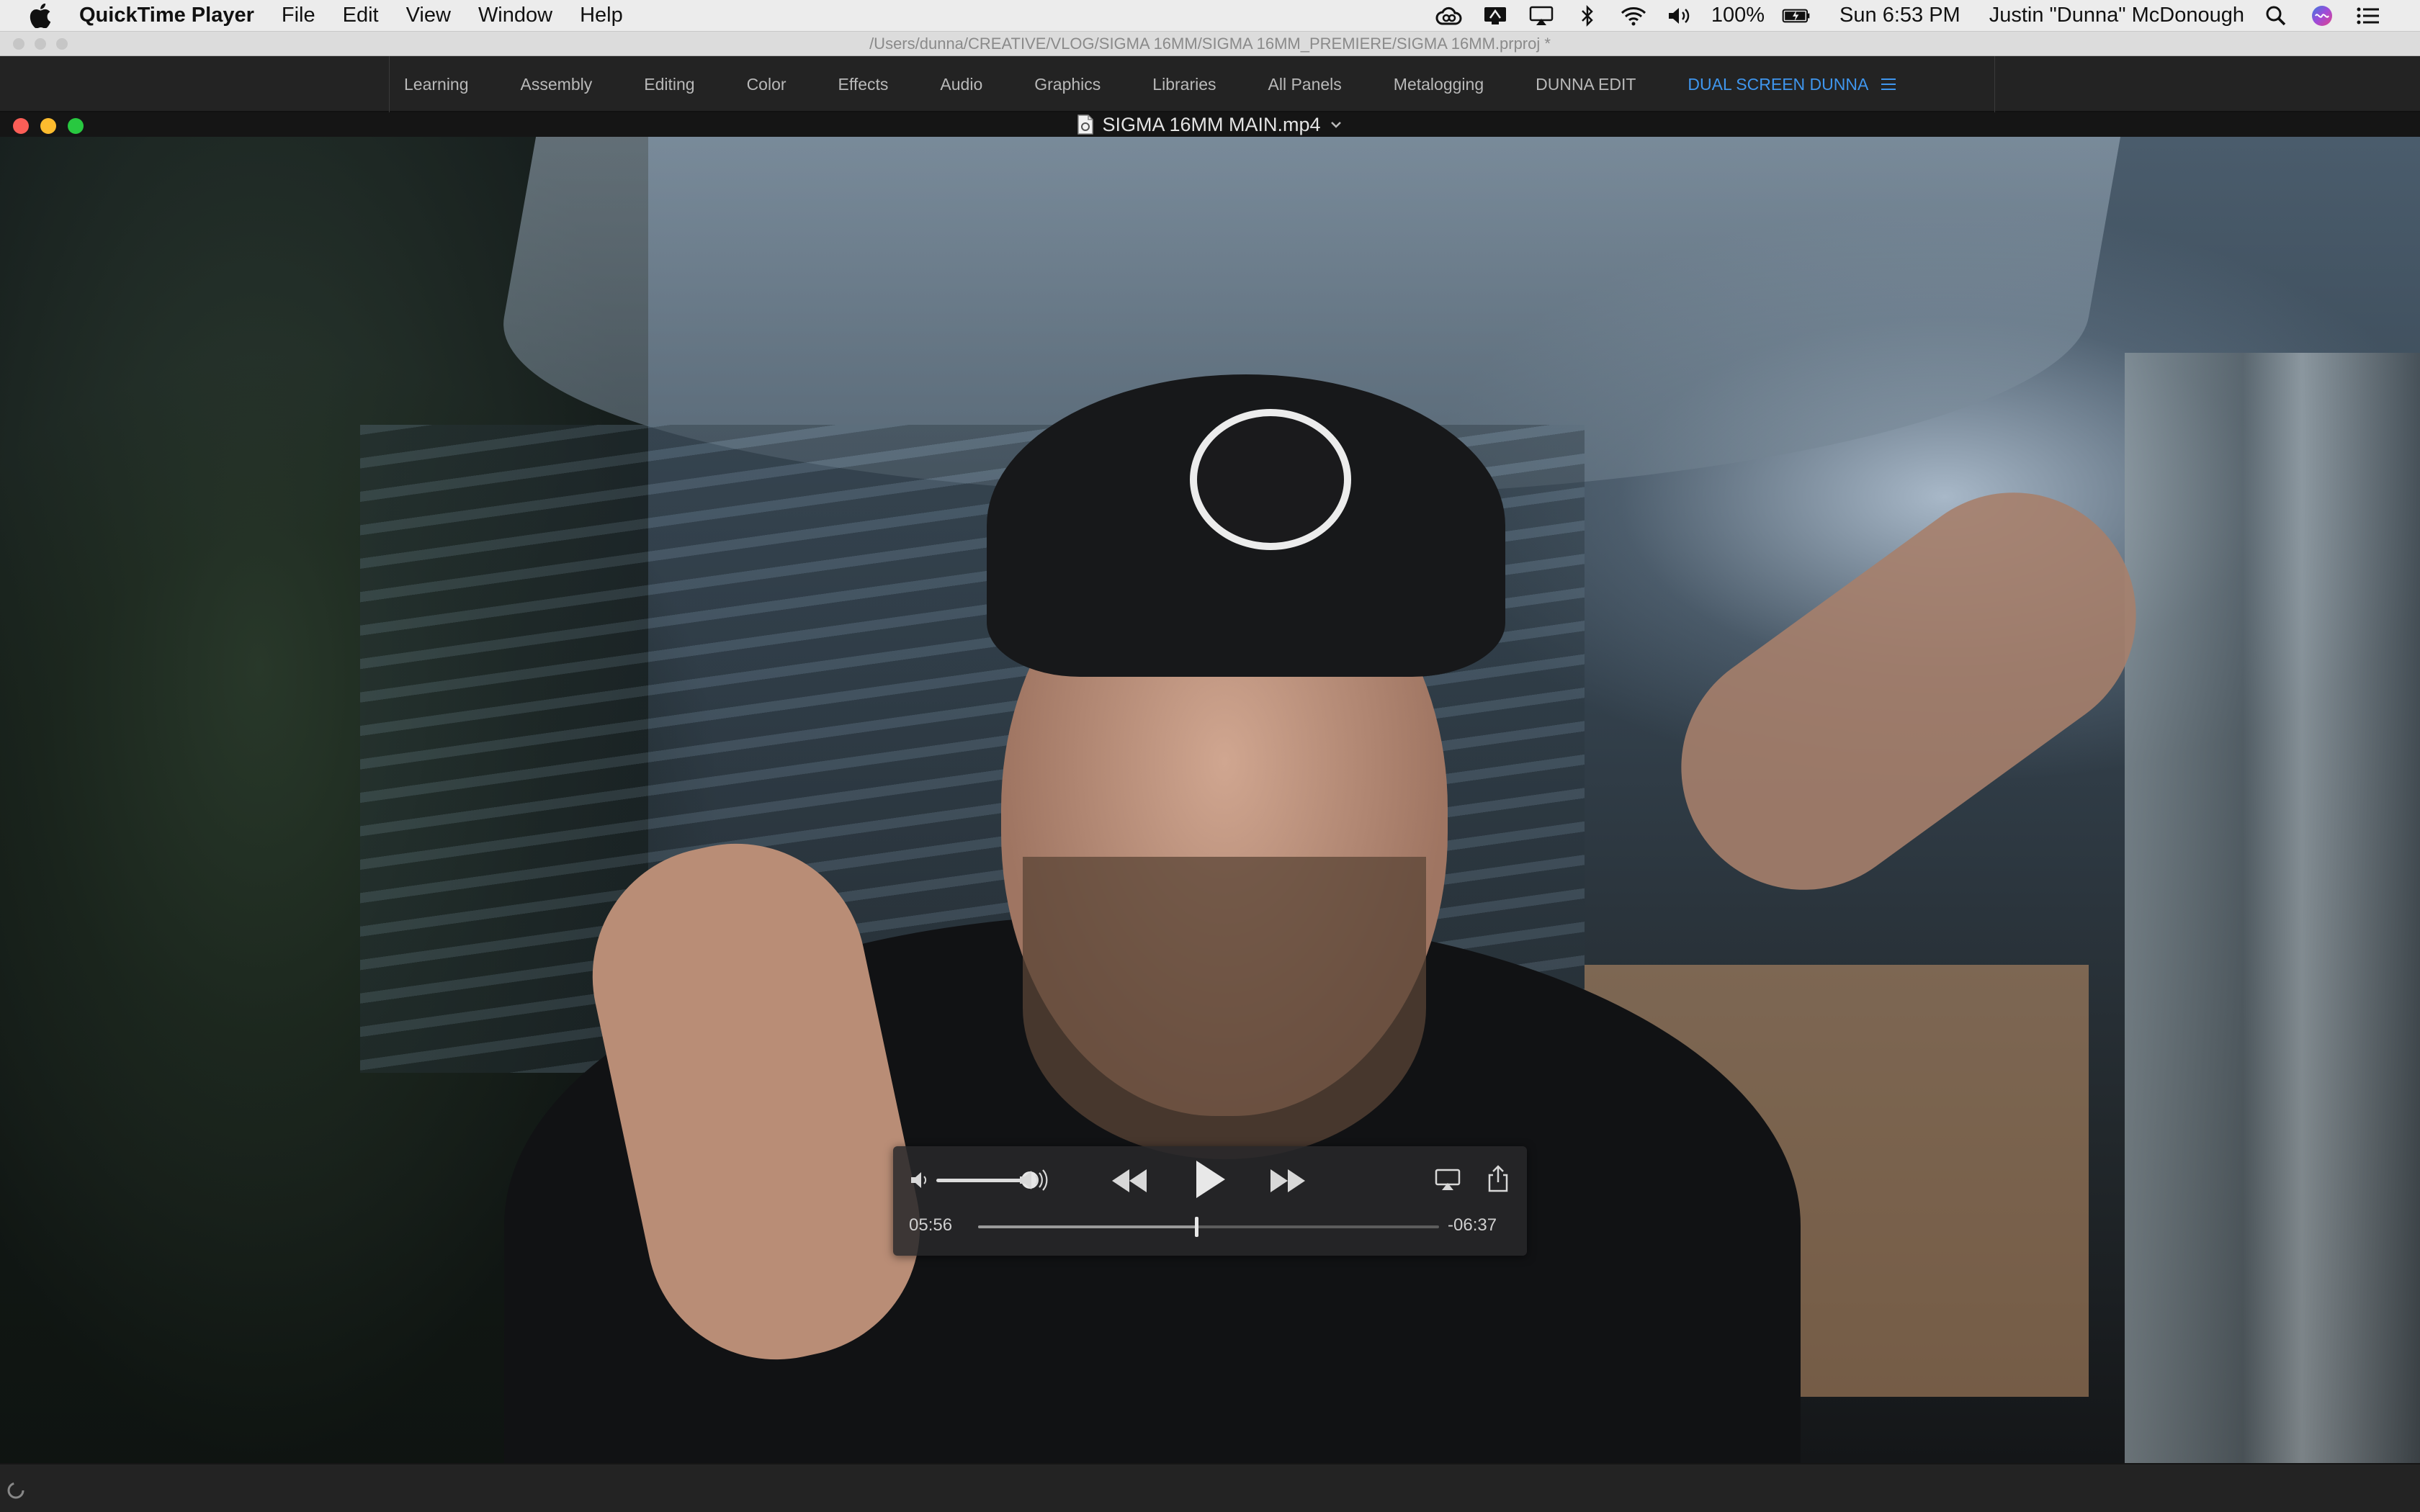  What do you see at coordinates (1738, 15) in the screenshot?
I see `battery-percent: 100%` at bounding box center [1738, 15].